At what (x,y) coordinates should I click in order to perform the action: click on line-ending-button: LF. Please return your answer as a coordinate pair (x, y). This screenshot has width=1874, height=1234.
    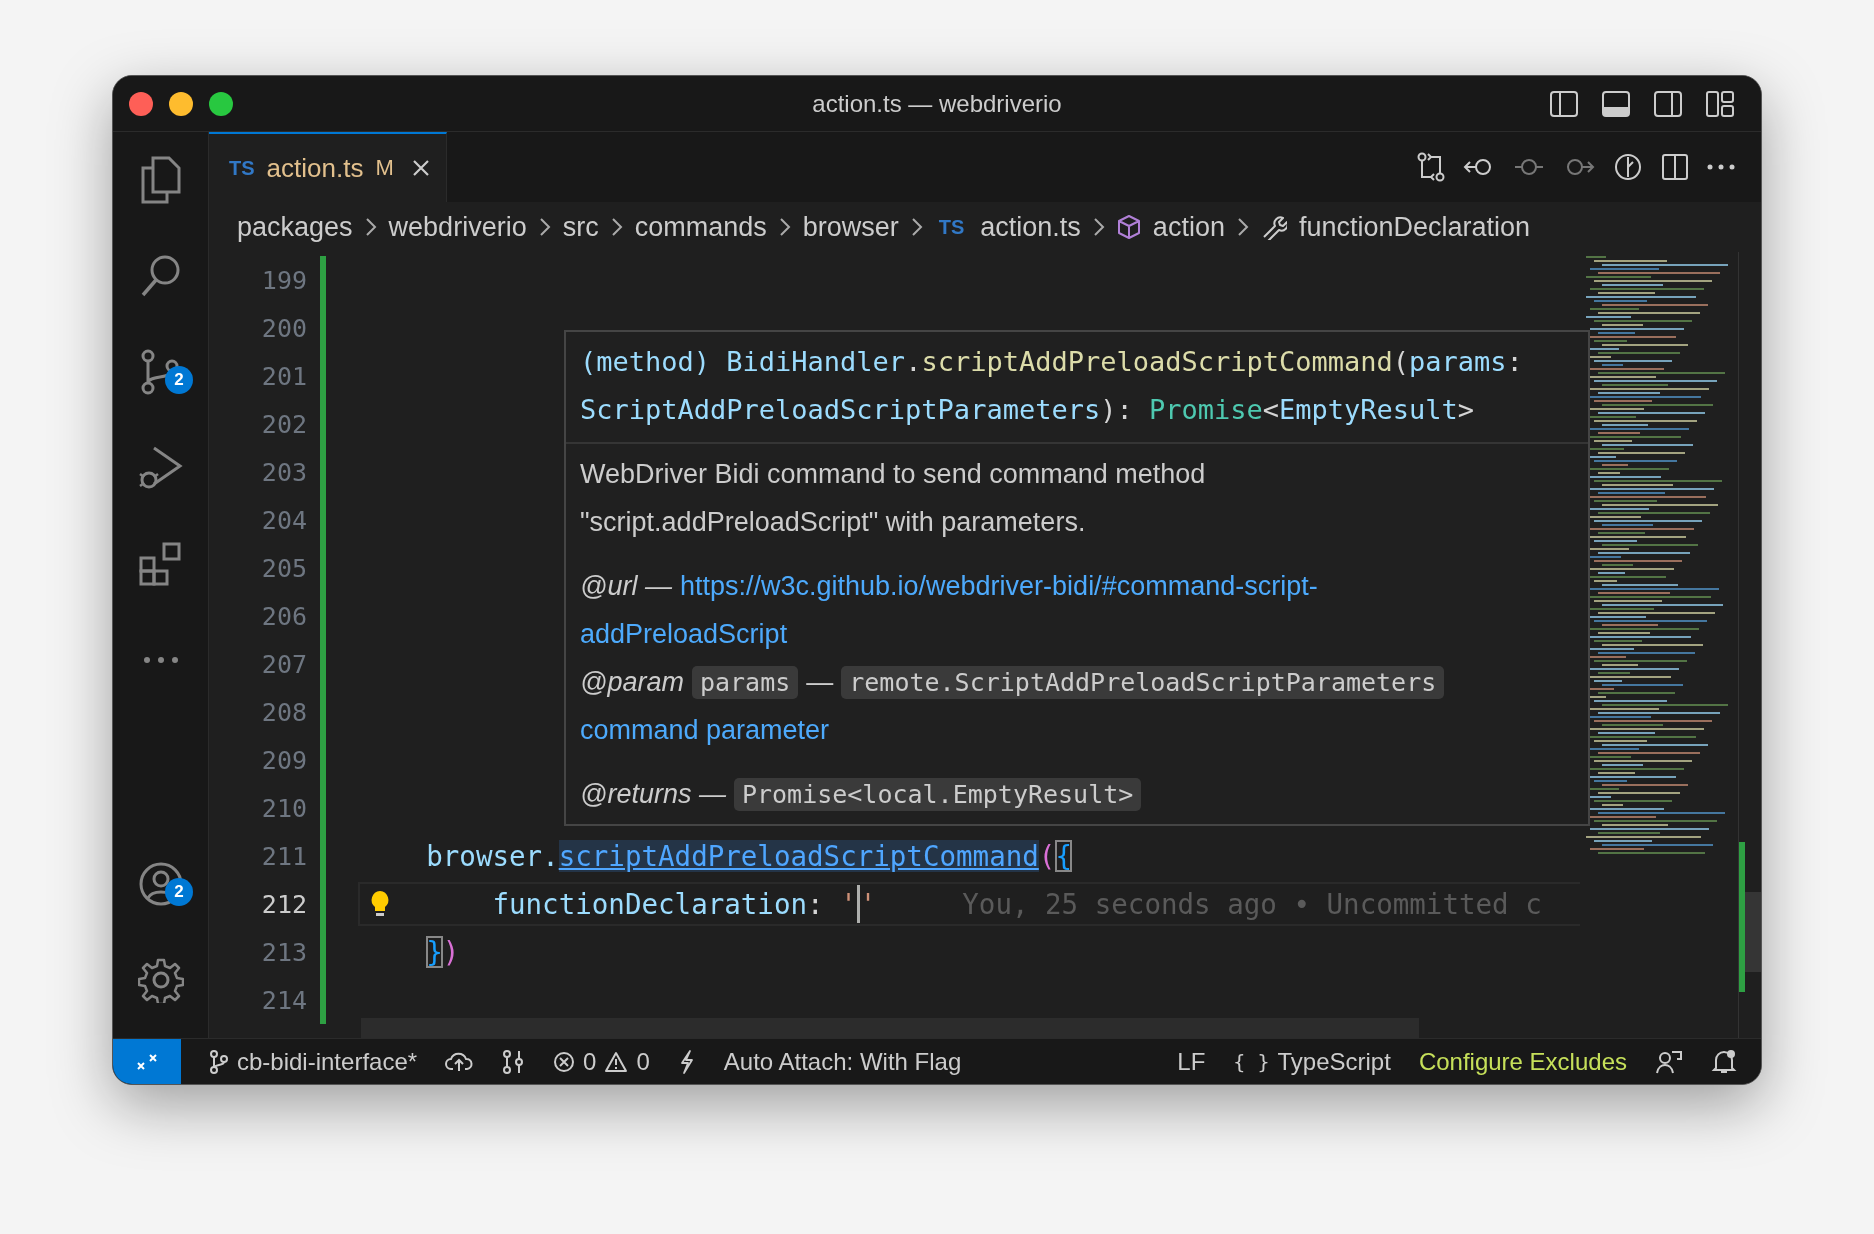
    Looking at the image, I should click on (1191, 1061).